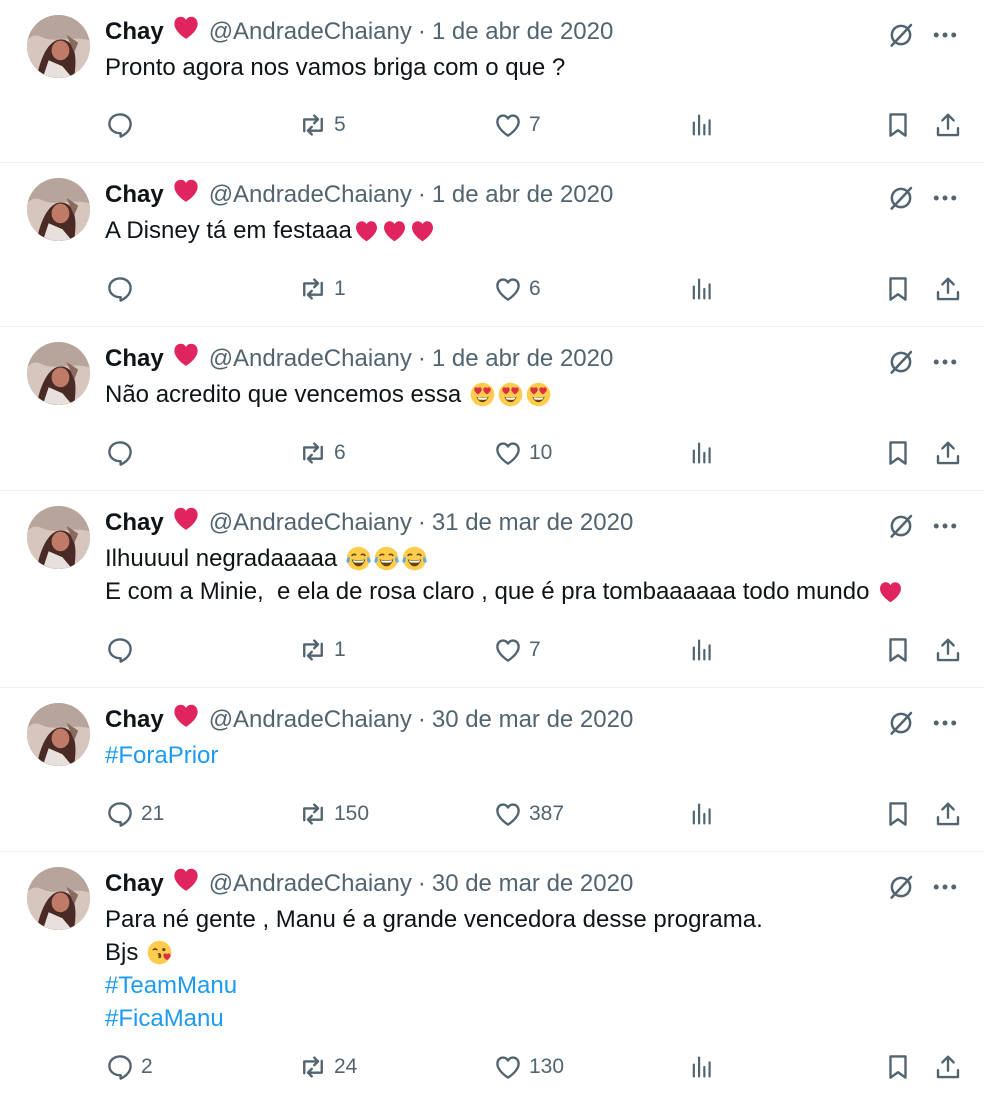 The height and width of the screenshot is (1105, 984). I want to click on reply-button: 21, so click(134, 814).